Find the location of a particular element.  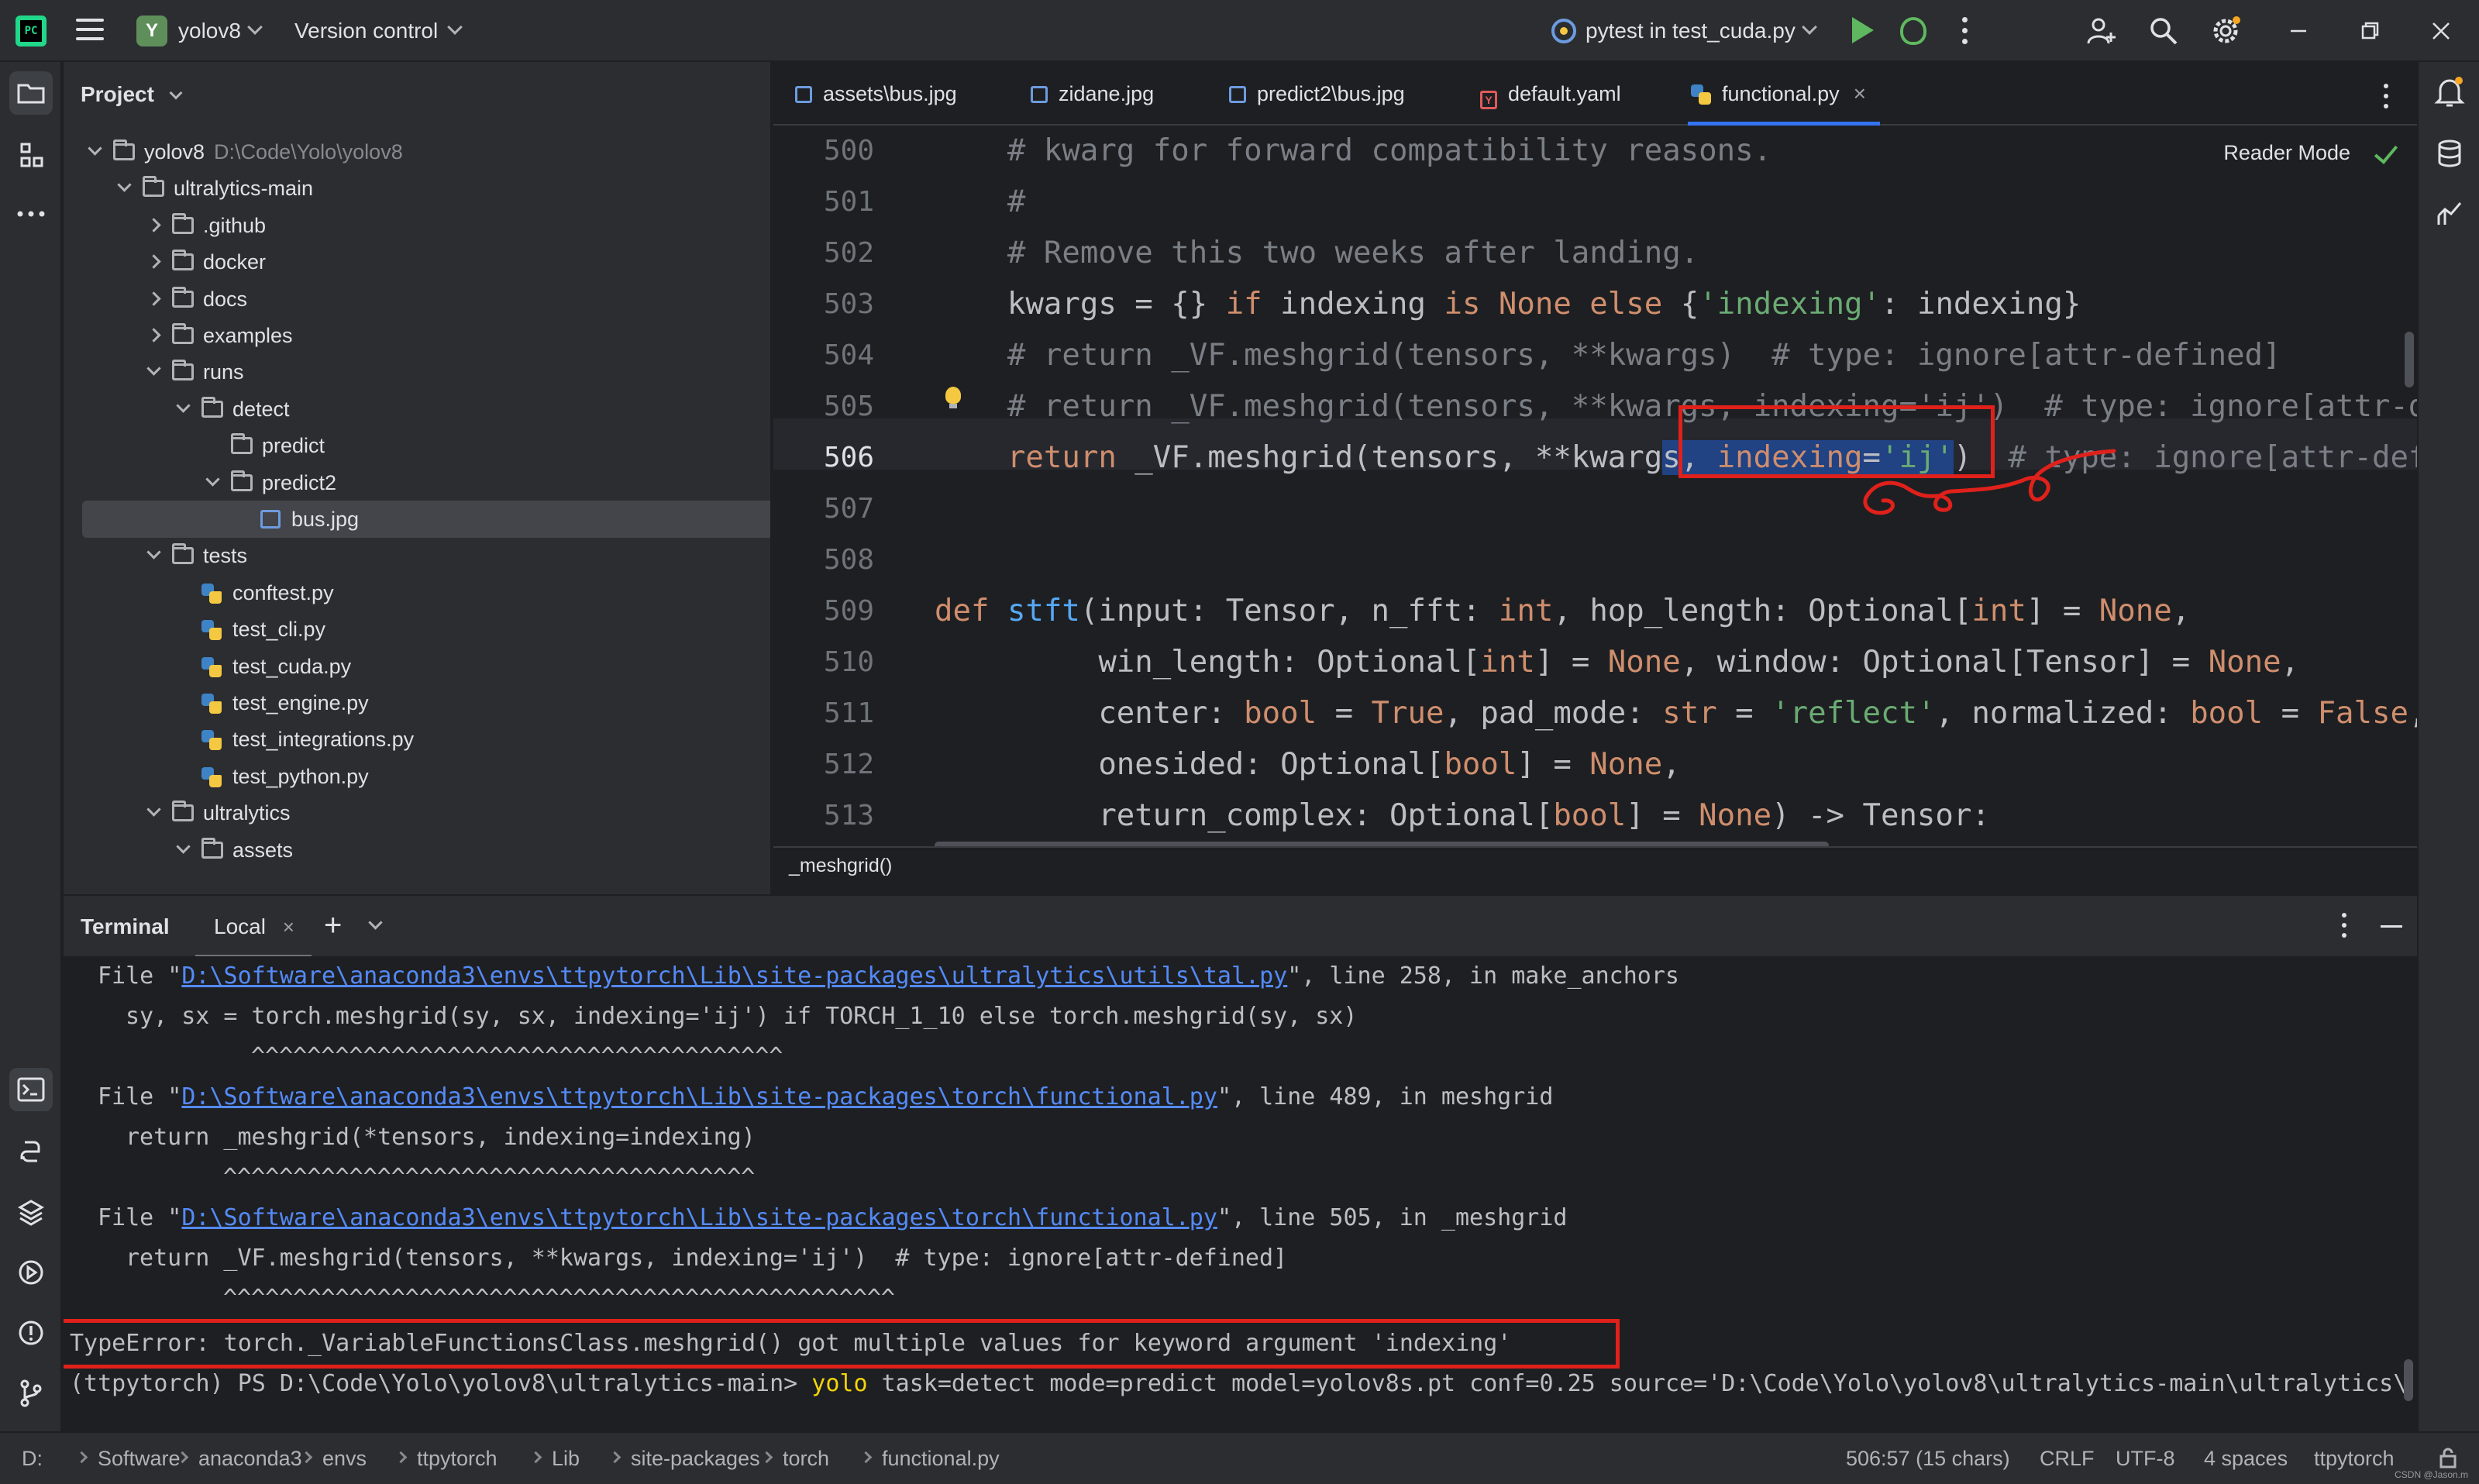

tree-item-docker: docker is located at coordinates (412, 262).